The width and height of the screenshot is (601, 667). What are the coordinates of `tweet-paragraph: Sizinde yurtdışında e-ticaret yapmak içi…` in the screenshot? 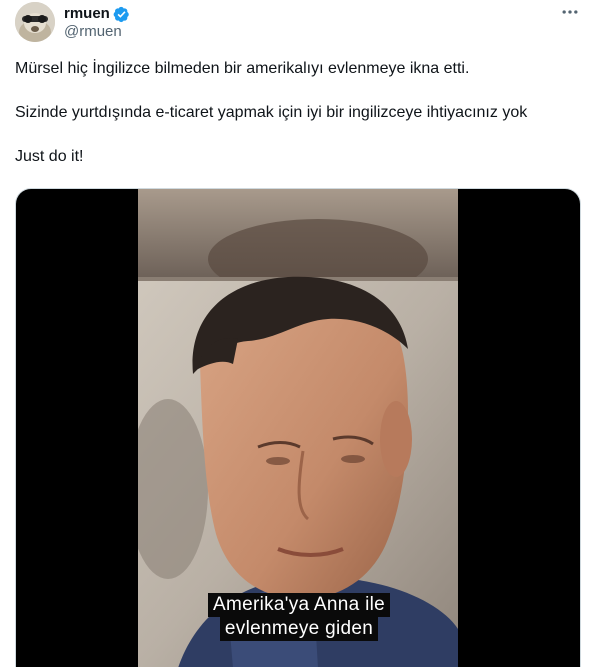 It's located at (271, 112).